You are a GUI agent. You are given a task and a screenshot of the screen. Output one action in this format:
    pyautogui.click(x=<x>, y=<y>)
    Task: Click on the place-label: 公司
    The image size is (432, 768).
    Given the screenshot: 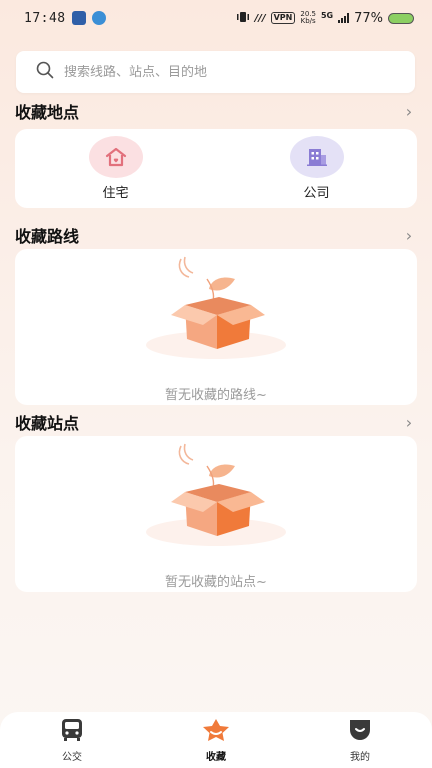 What is the action you would take?
    pyautogui.click(x=316, y=193)
    